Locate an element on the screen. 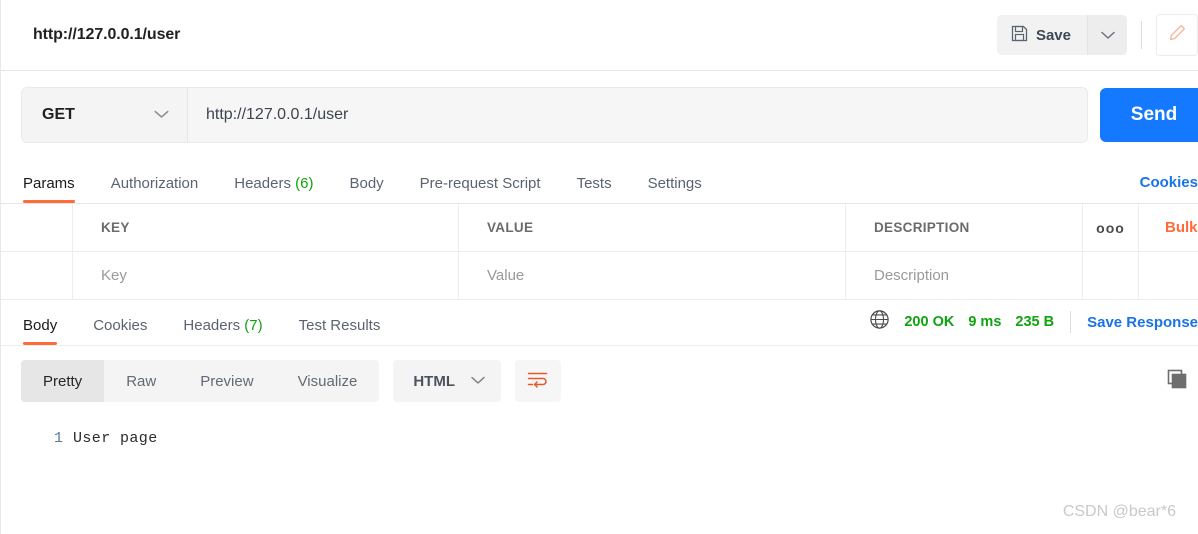 The height and width of the screenshot is (534, 1198). response-status-bar: 200 OK 9 ms 235 B Save Response is located at coordinates (1033, 327).